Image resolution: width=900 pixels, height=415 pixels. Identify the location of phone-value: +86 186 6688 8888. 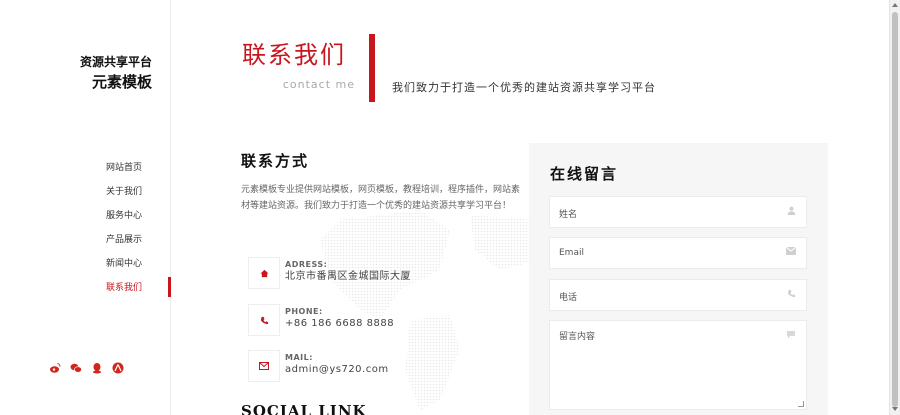
(340, 323).